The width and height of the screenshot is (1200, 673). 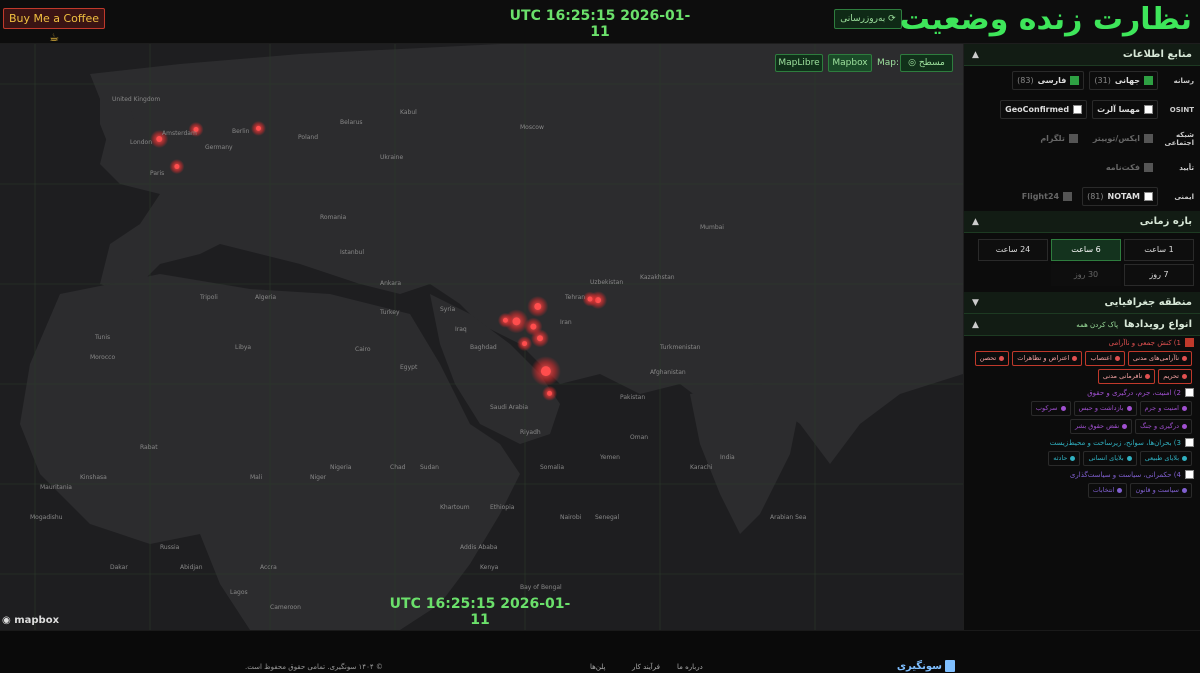 I want to click on time-range-button: 1 ساعت, so click(x=1159, y=250).